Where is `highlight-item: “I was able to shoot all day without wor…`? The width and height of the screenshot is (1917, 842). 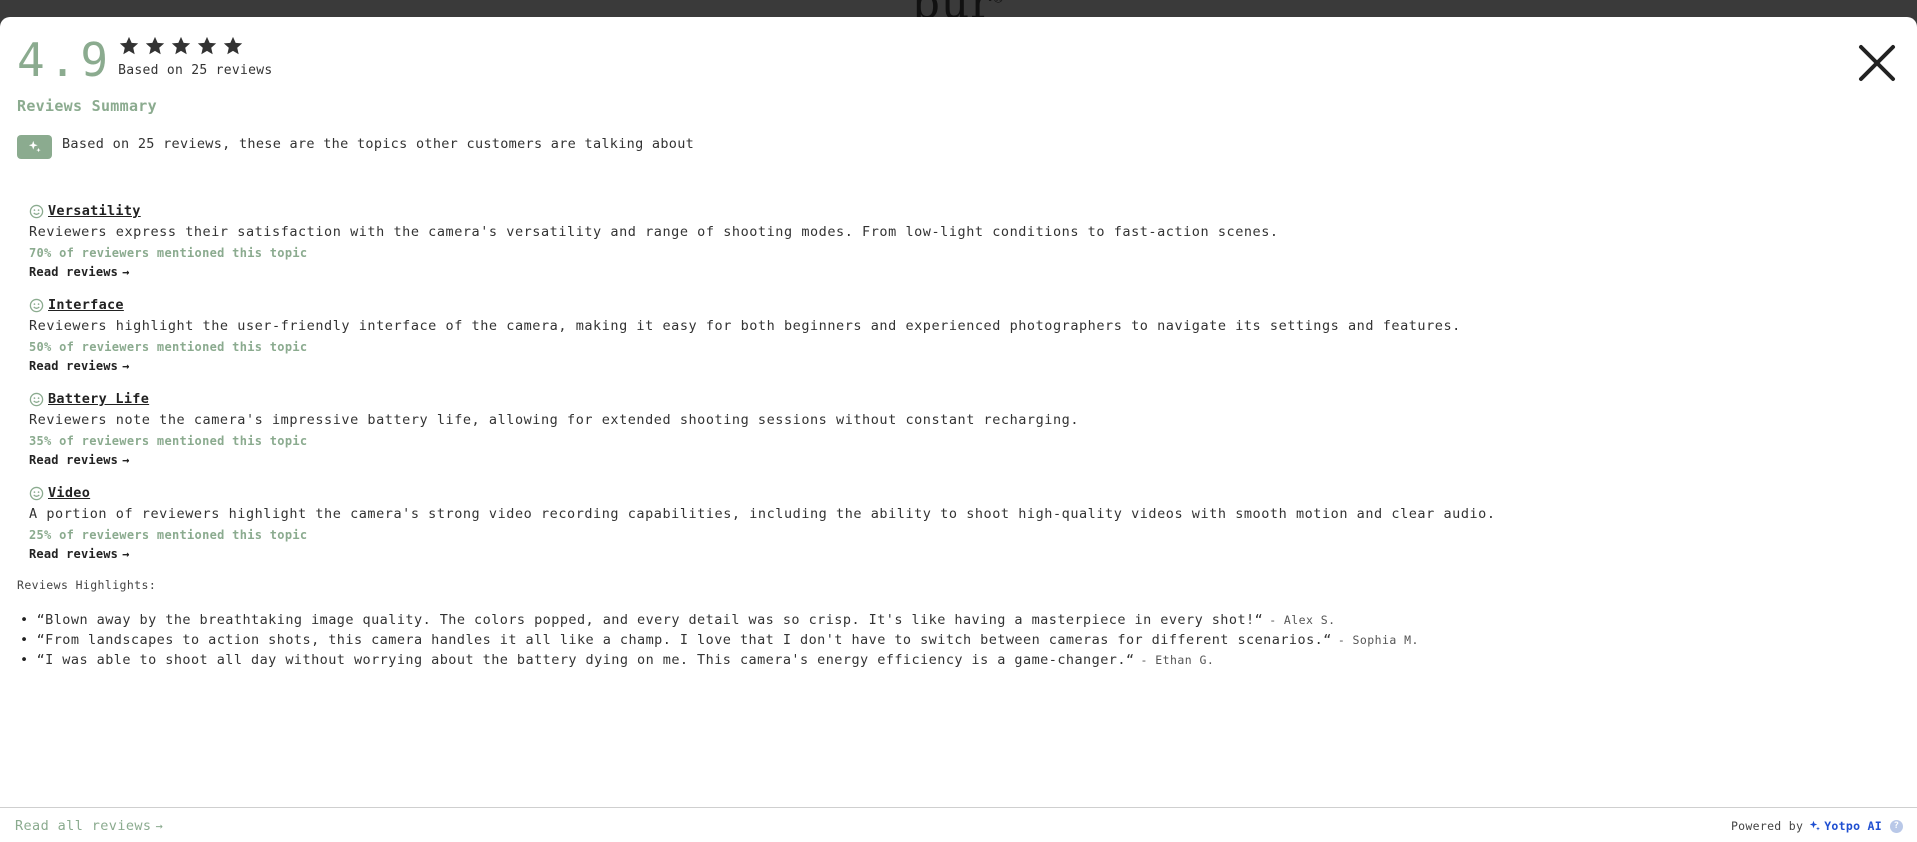 highlight-item: “I was able to shoot all day without wor… is located at coordinates (719, 660).